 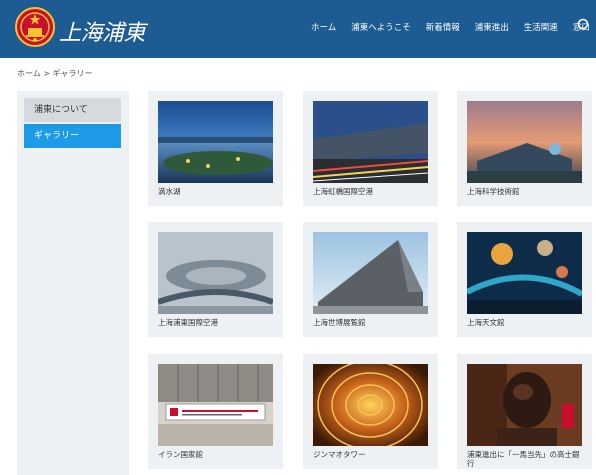 I want to click on main-nav: ホーム 浦東へようこそ 新着情報 浦東進出 生活関連 窓口, so click(x=453, y=27).